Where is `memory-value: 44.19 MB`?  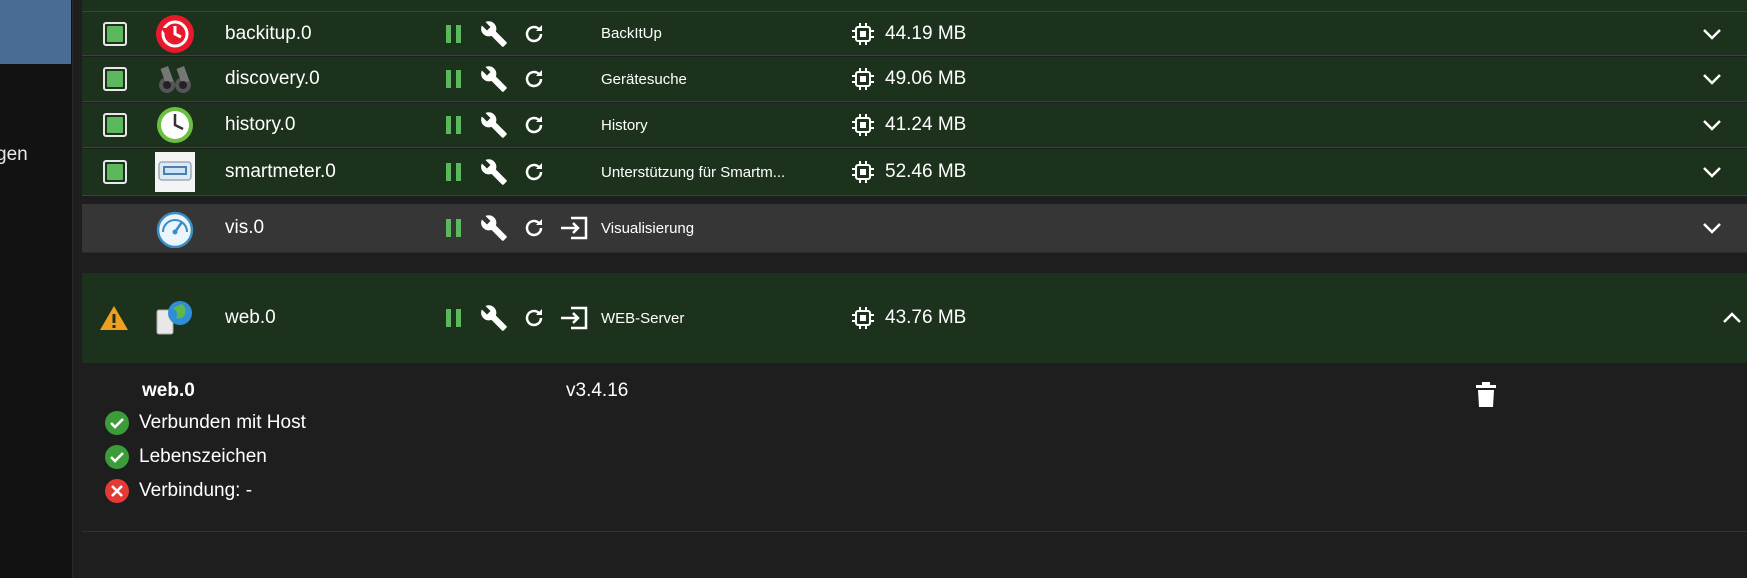 memory-value: 44.19 MB is located at coordinates (926, 33).